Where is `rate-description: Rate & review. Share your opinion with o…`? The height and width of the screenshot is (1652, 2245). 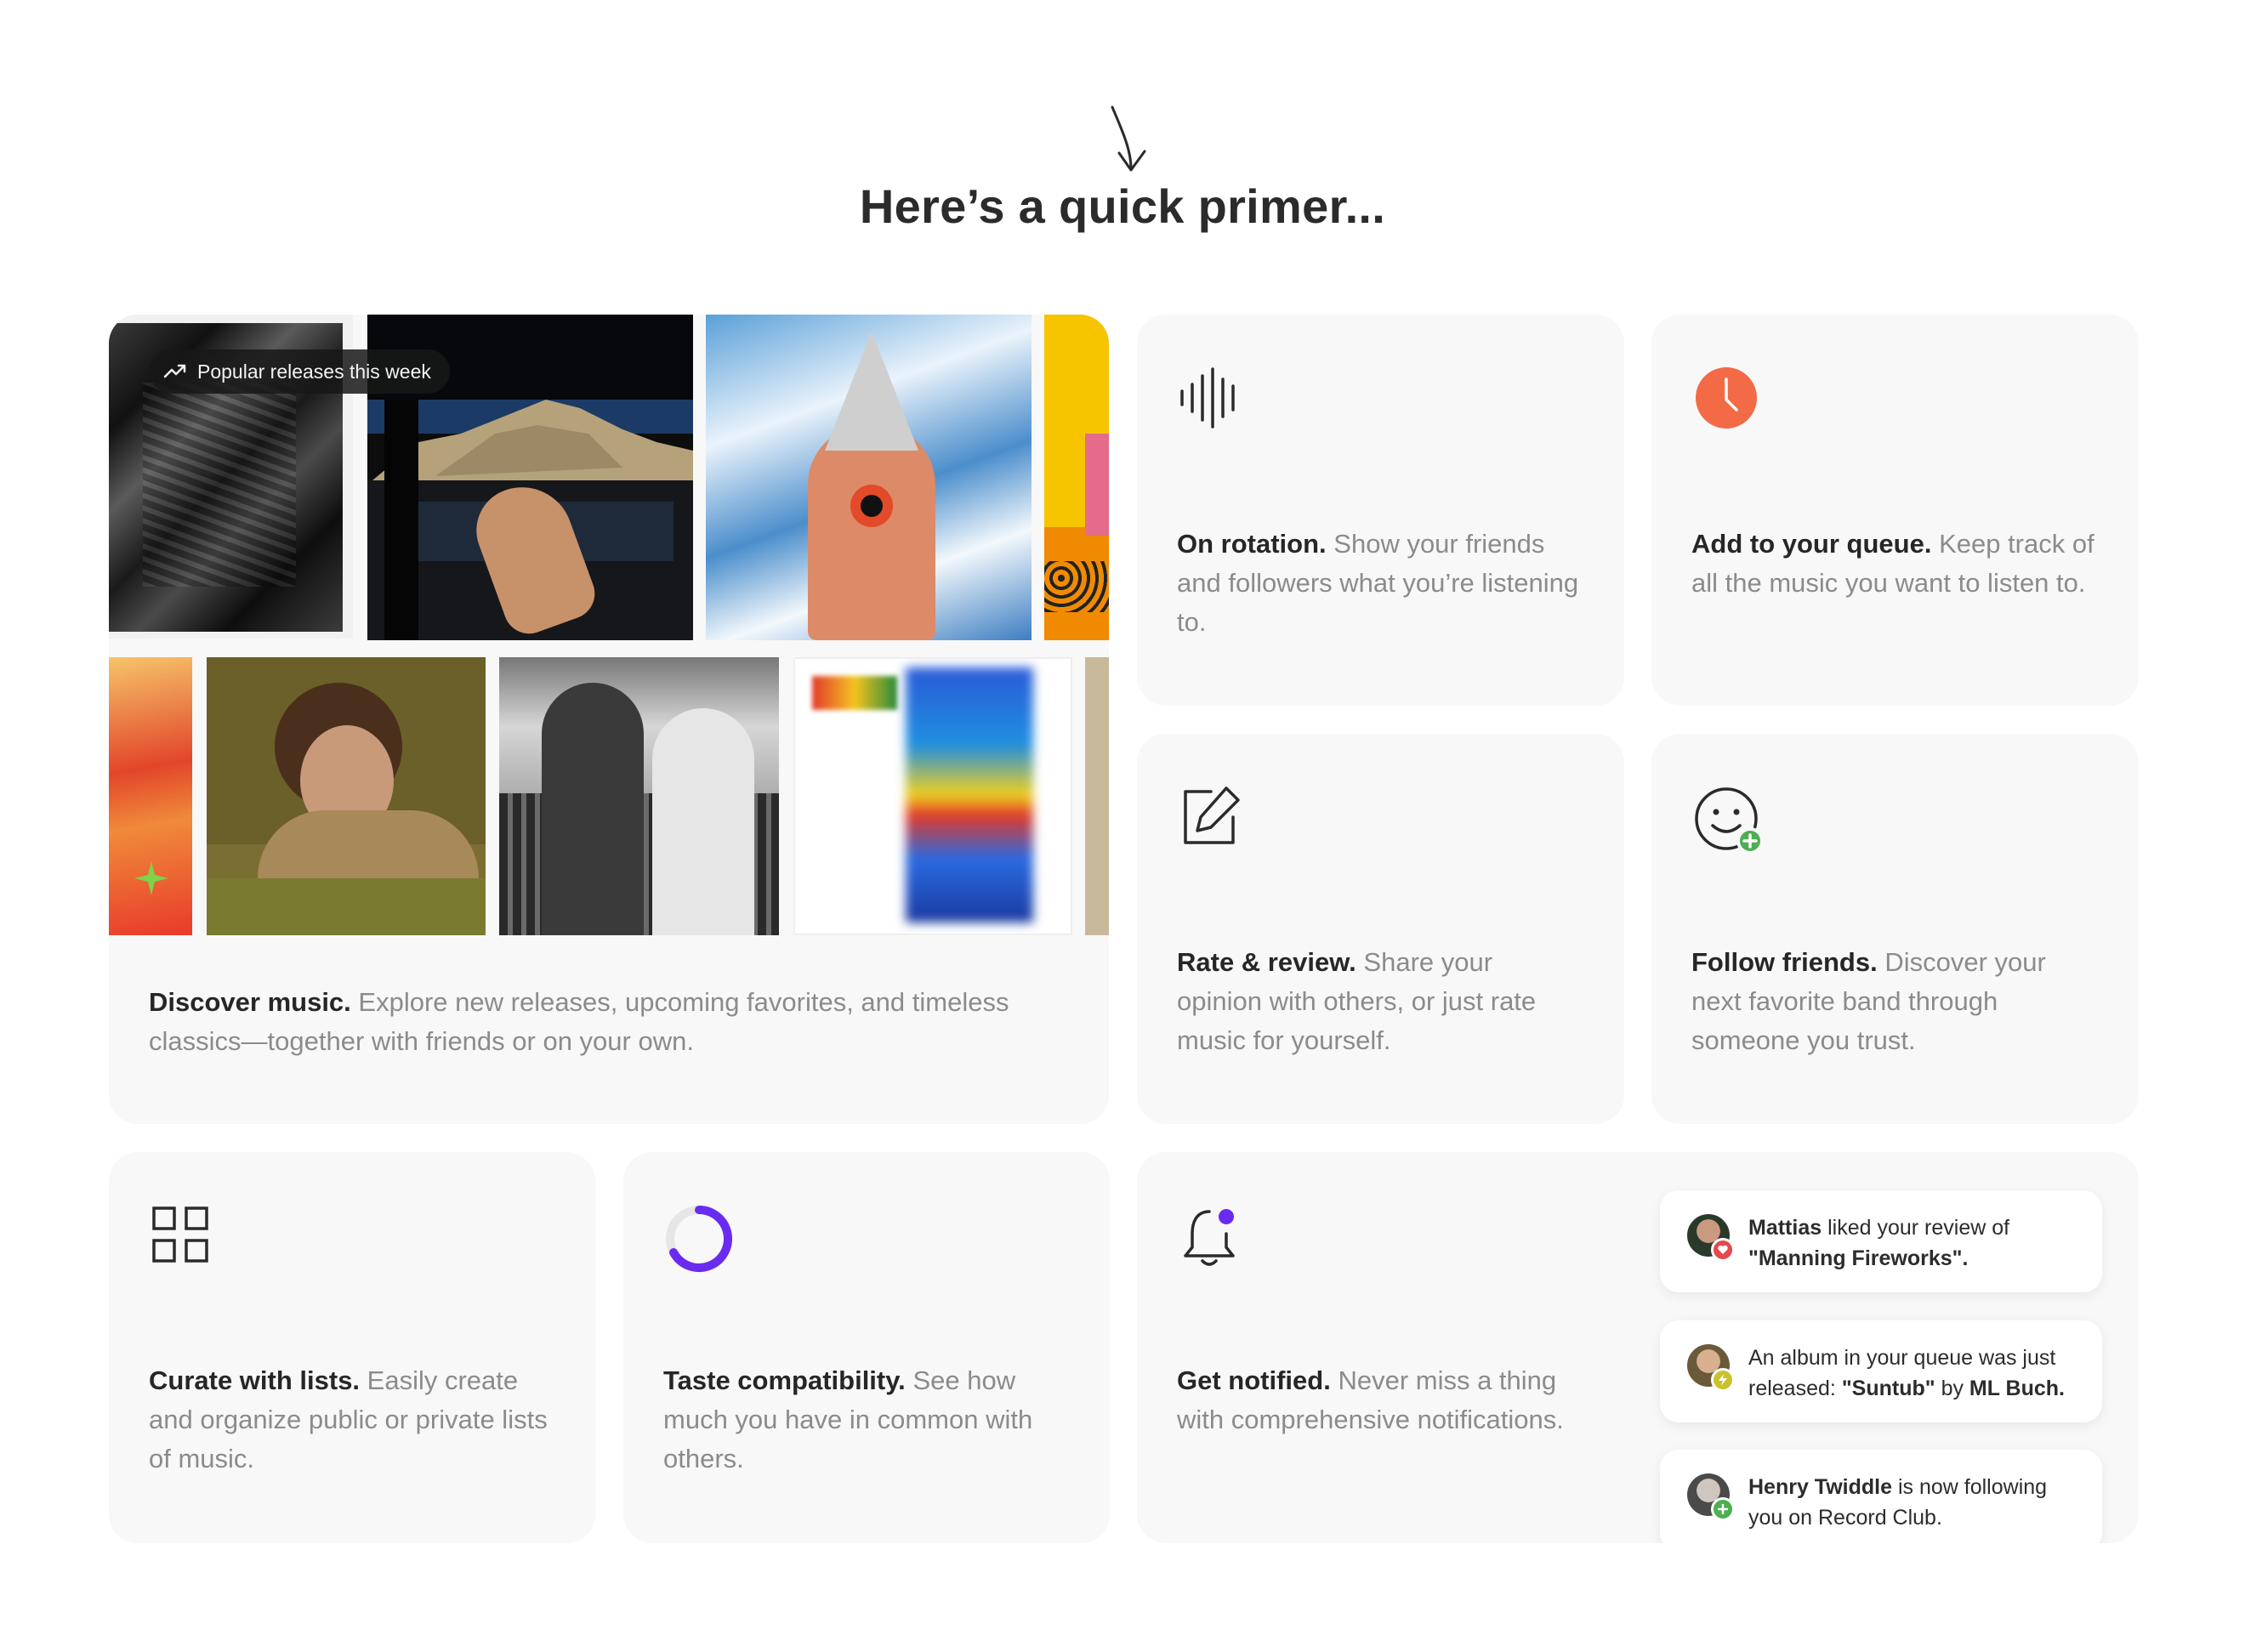
rate-description: Rate & review. Share your opinion with o… is located at coordinates (1379, 1001).